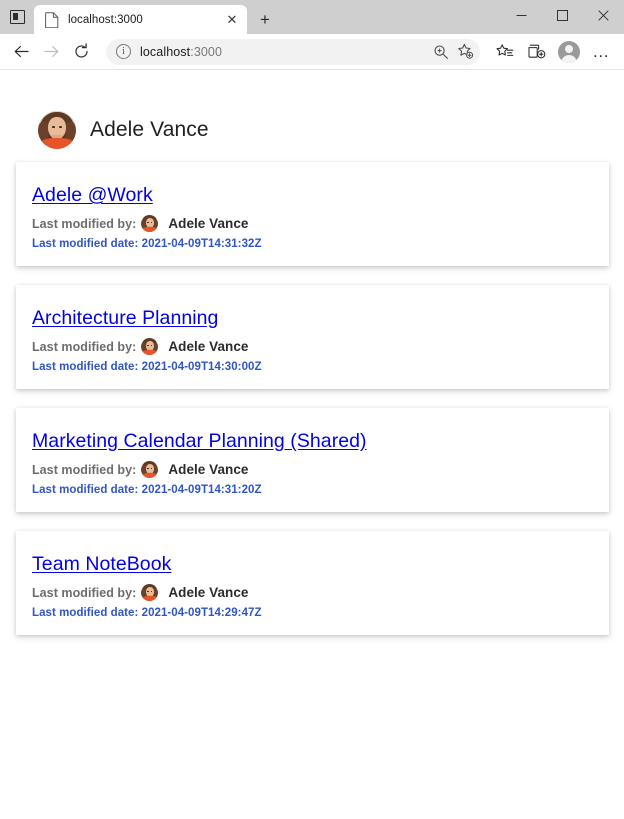 The image size is (624, 819). I want to click on page-header: Adele Vance, so click(312, 116).